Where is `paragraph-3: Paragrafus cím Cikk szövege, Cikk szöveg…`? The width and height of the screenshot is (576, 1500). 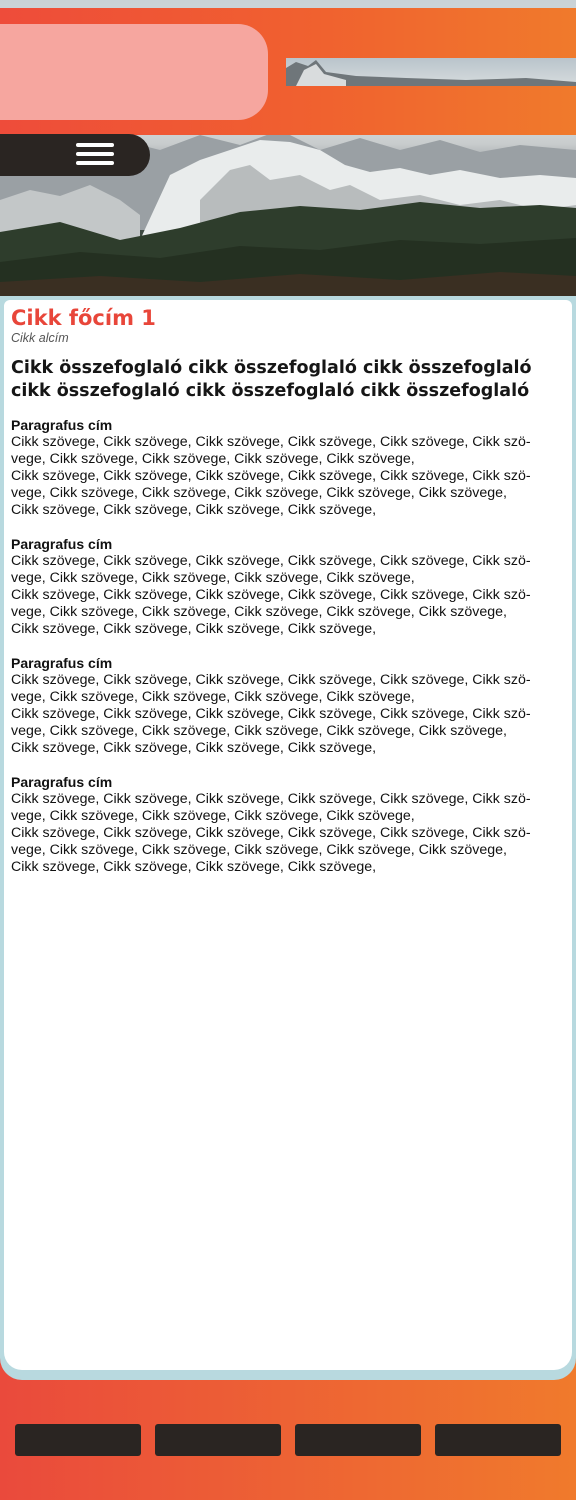
paragraph-3: Paragrafus cím Cikk szövege, Cikk szöveg… is located at coordinates (287, 706).